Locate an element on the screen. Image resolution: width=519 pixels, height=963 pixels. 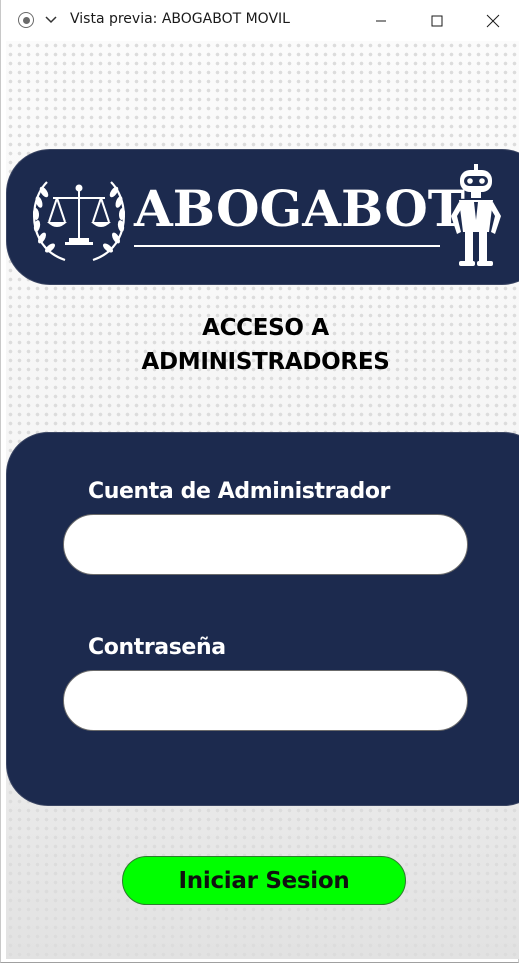
page-title-line-2: ADMINISTRADORES is located at coordinates (265, 362).